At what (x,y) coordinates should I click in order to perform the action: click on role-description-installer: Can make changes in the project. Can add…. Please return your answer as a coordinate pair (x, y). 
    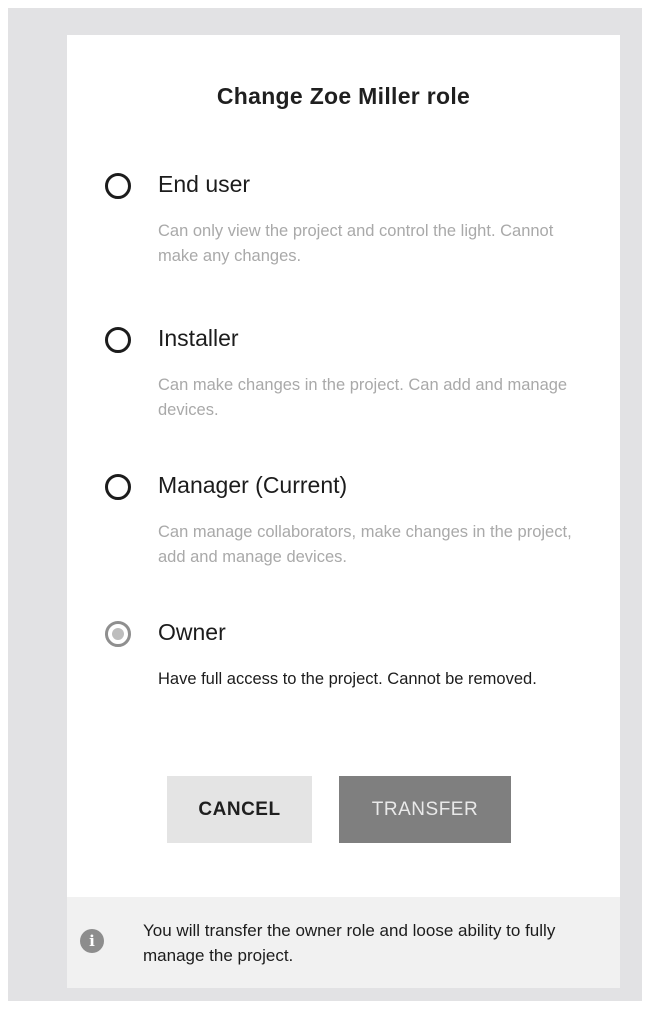
    Looking at the image, I should click on (363, 397).